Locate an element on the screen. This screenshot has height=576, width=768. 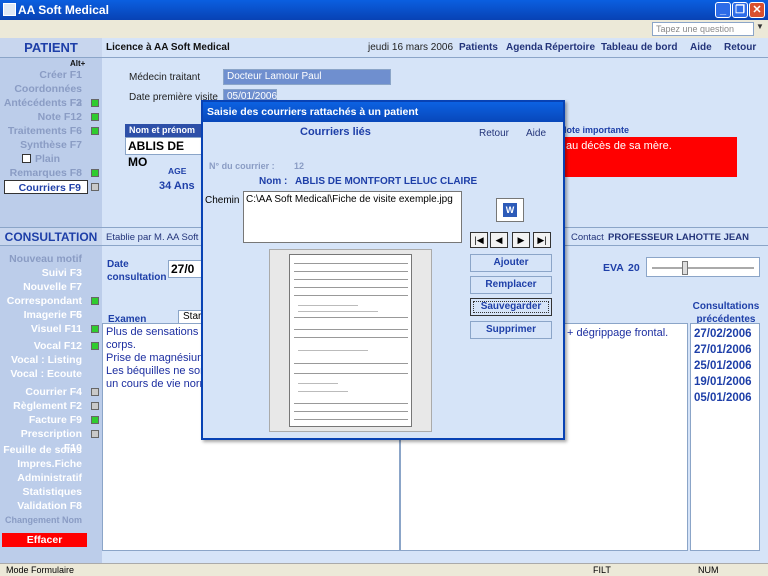
supprimer-button: Supprimer is located at coordinates (511, 330).